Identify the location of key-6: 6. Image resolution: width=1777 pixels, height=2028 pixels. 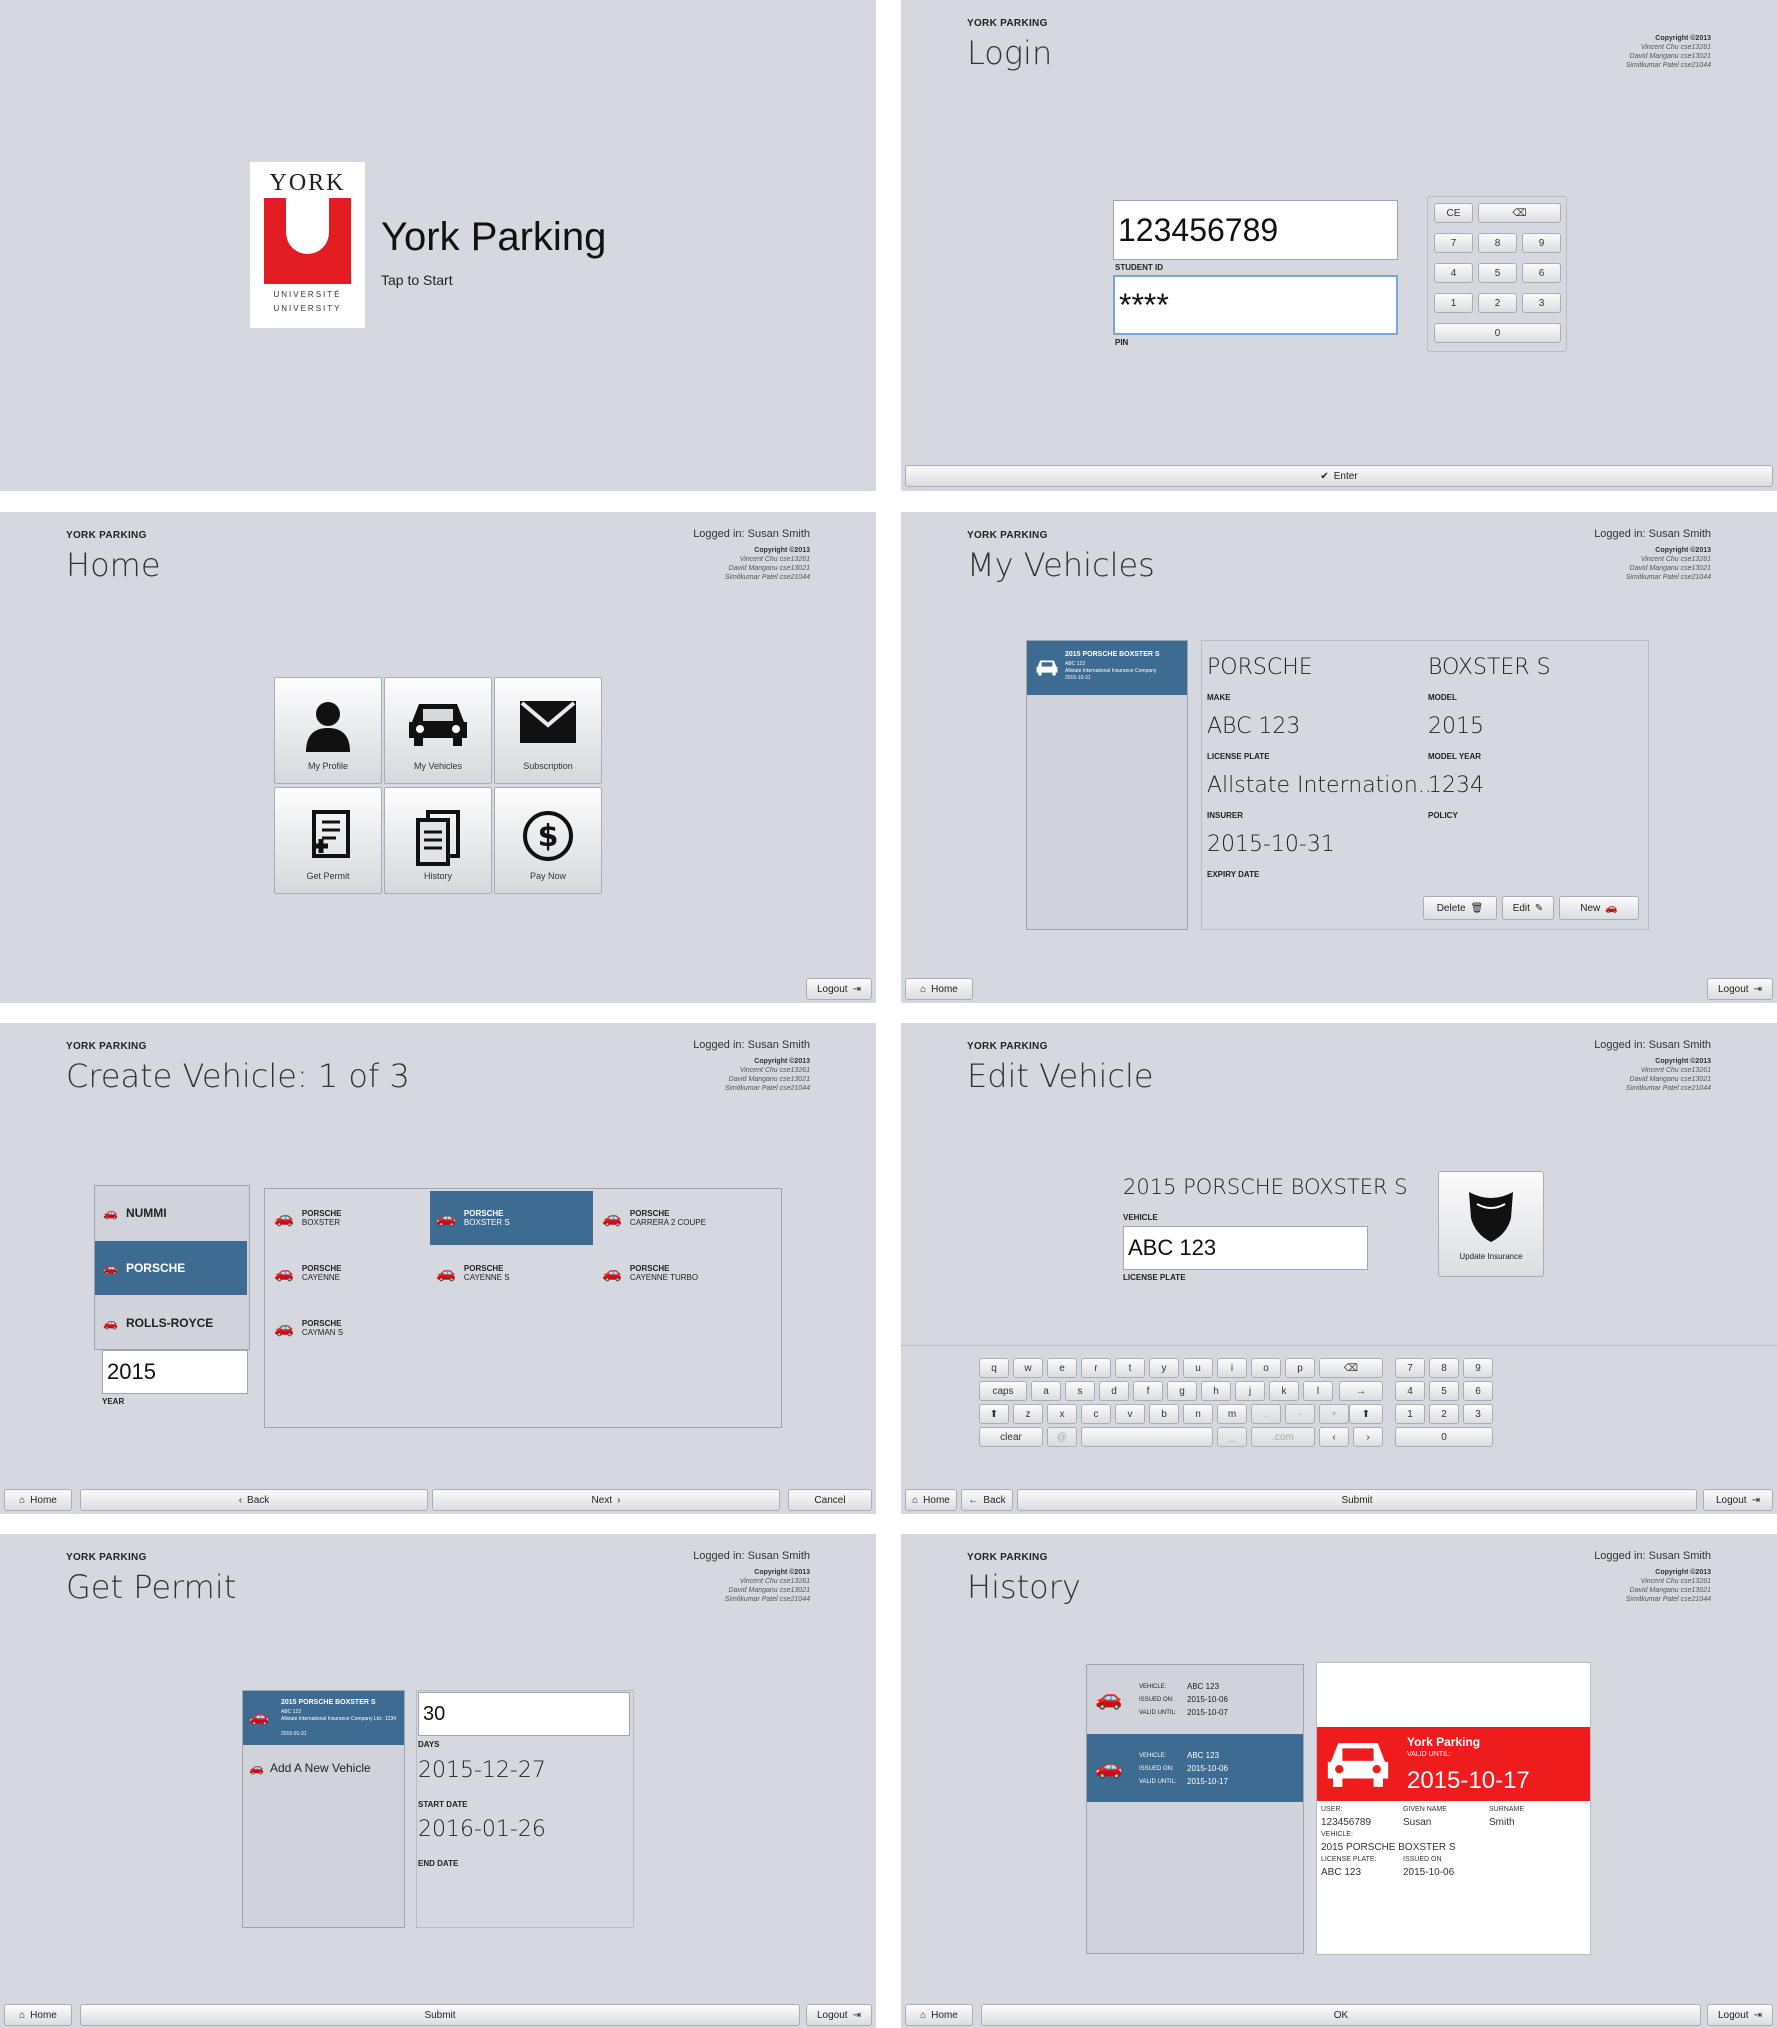
(1541, 273).